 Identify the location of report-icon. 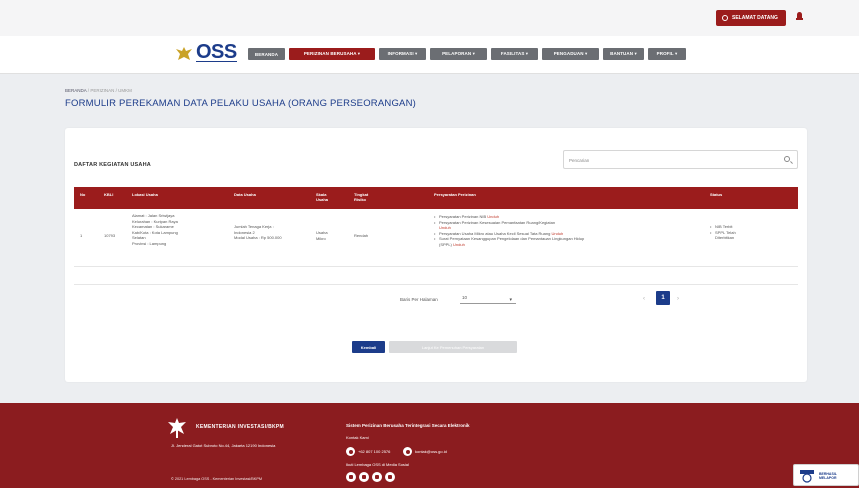
(807, 476).